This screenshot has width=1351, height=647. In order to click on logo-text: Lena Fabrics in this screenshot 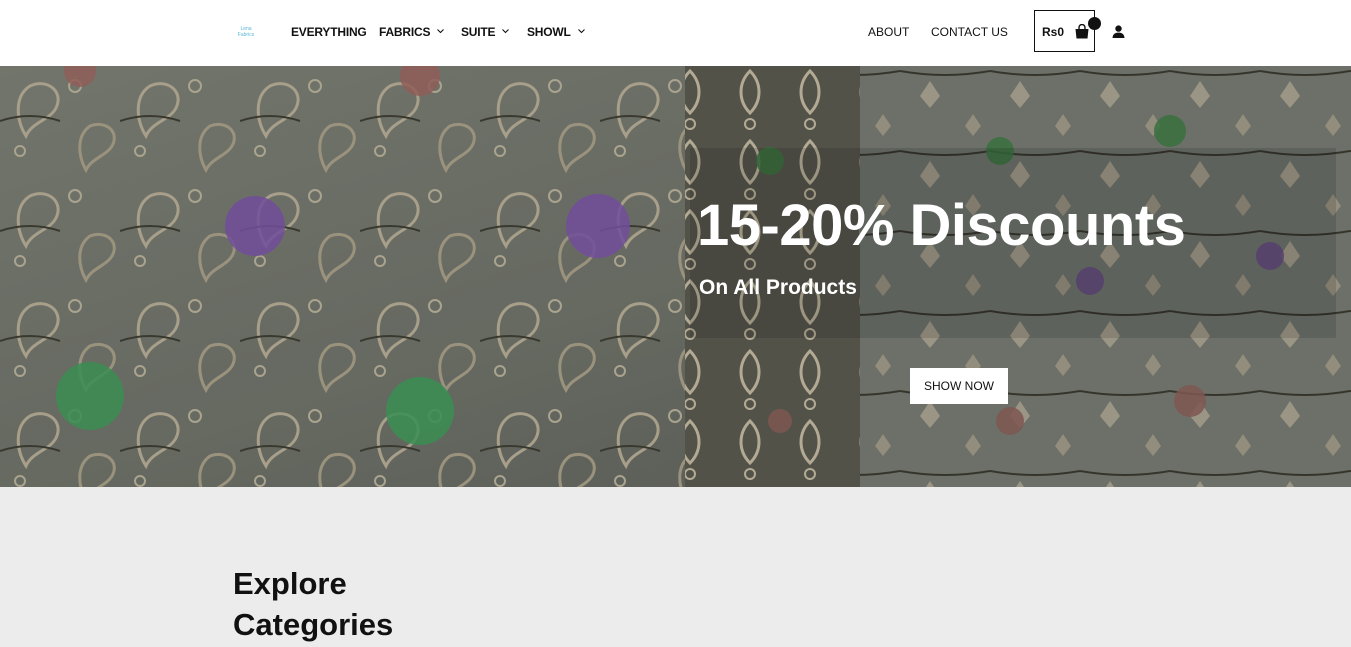, I will do `click(246, 32)`.